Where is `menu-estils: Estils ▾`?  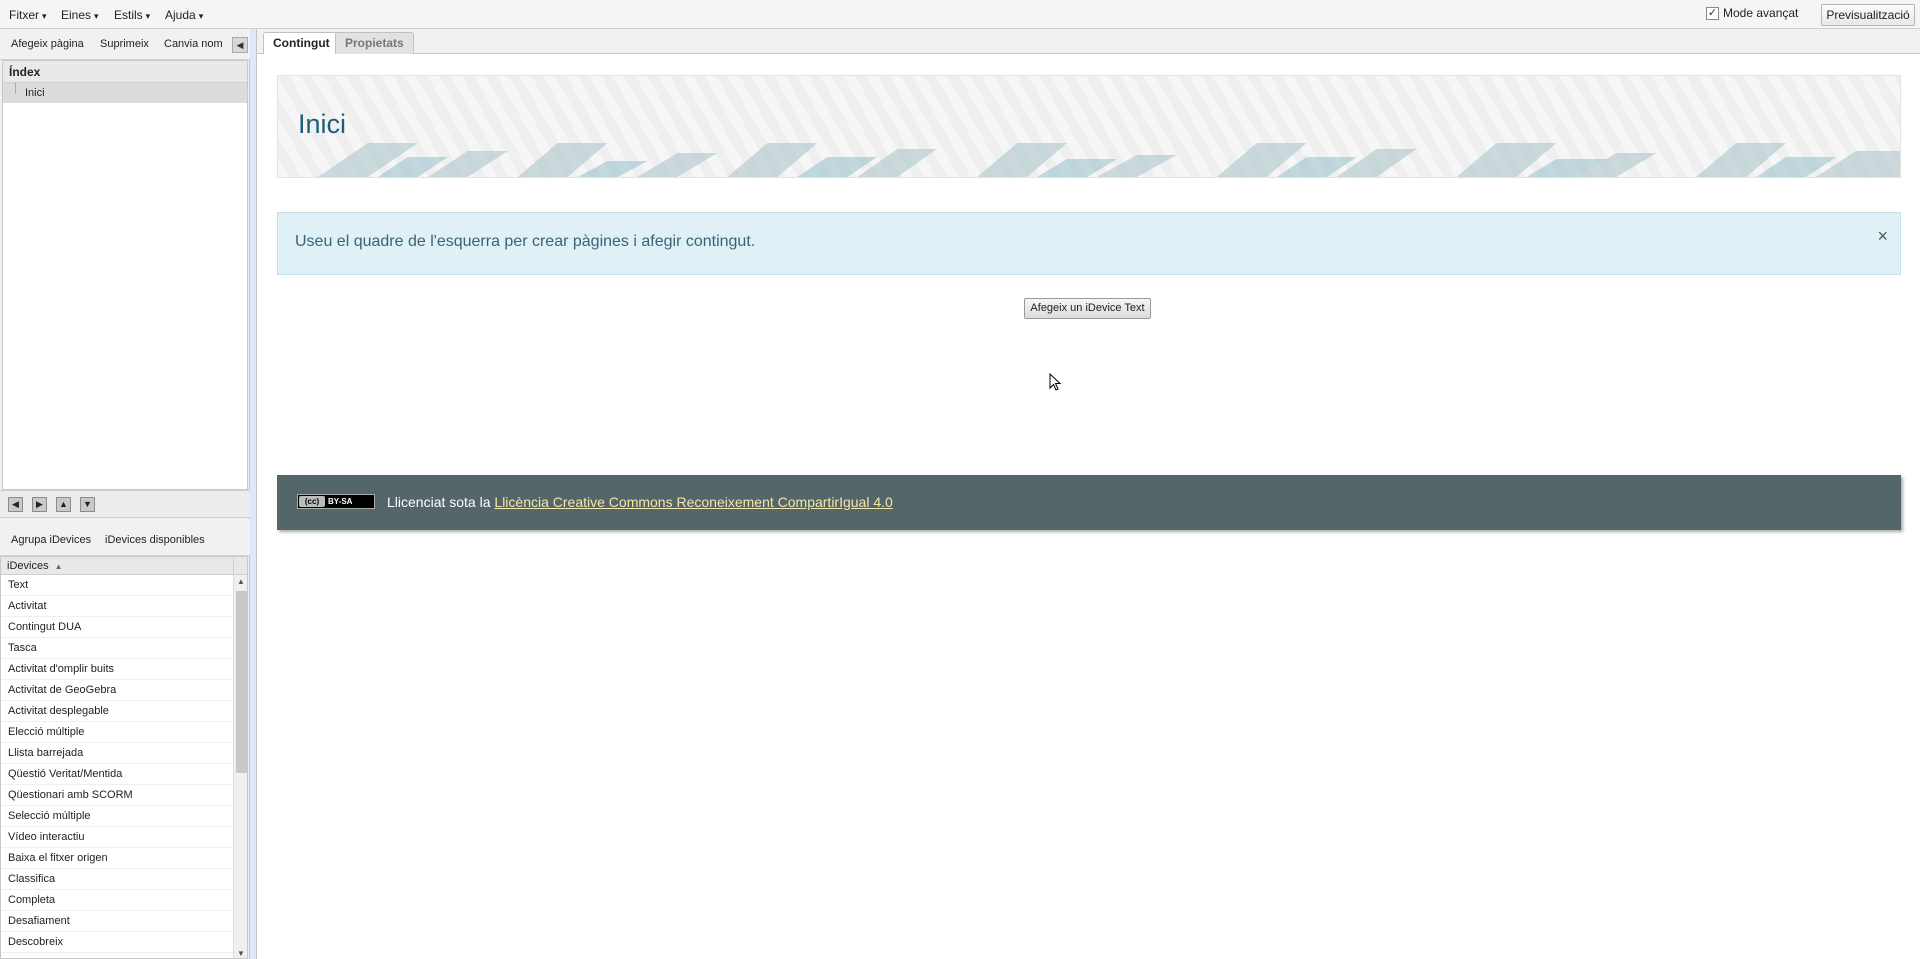 menu-estils: Estils ▾ is located at coordinates (132, 15).